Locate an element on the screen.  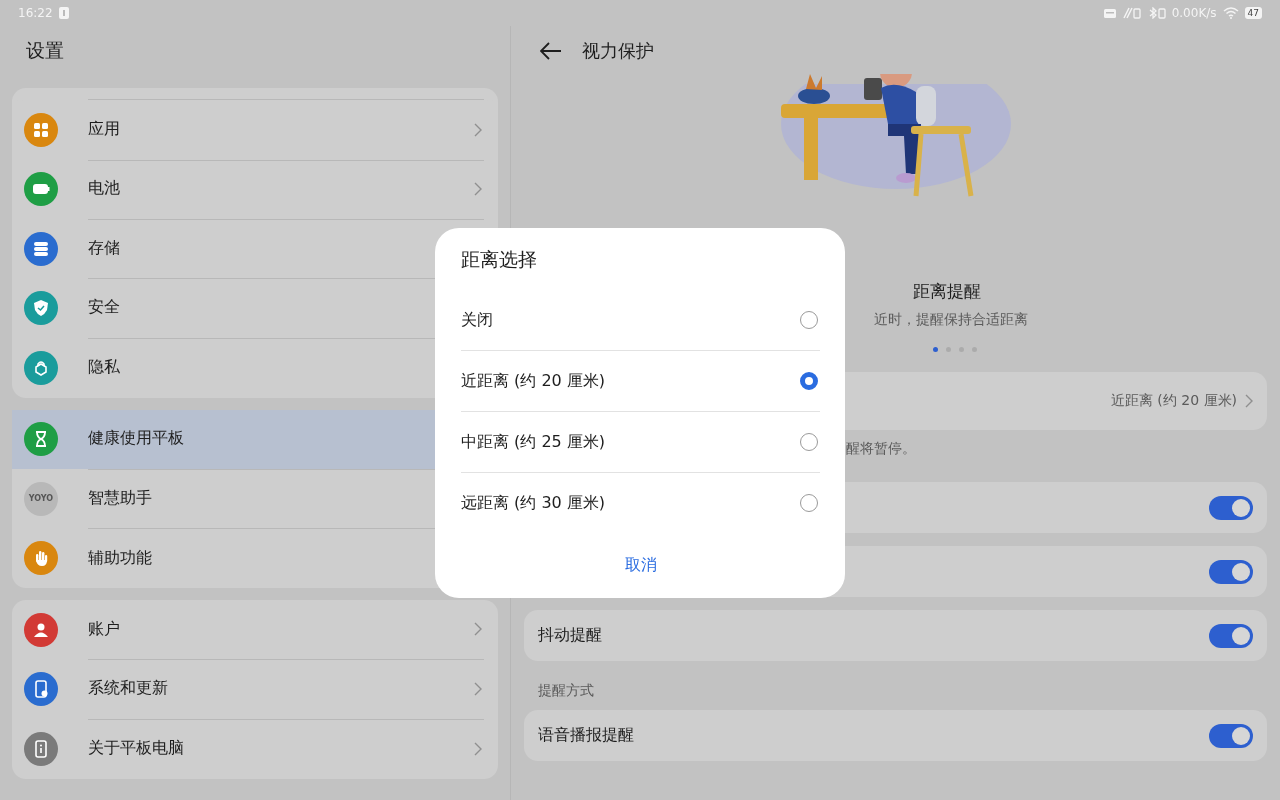
row-label: 语音播报提醒 is located at coordinates (586, 735).